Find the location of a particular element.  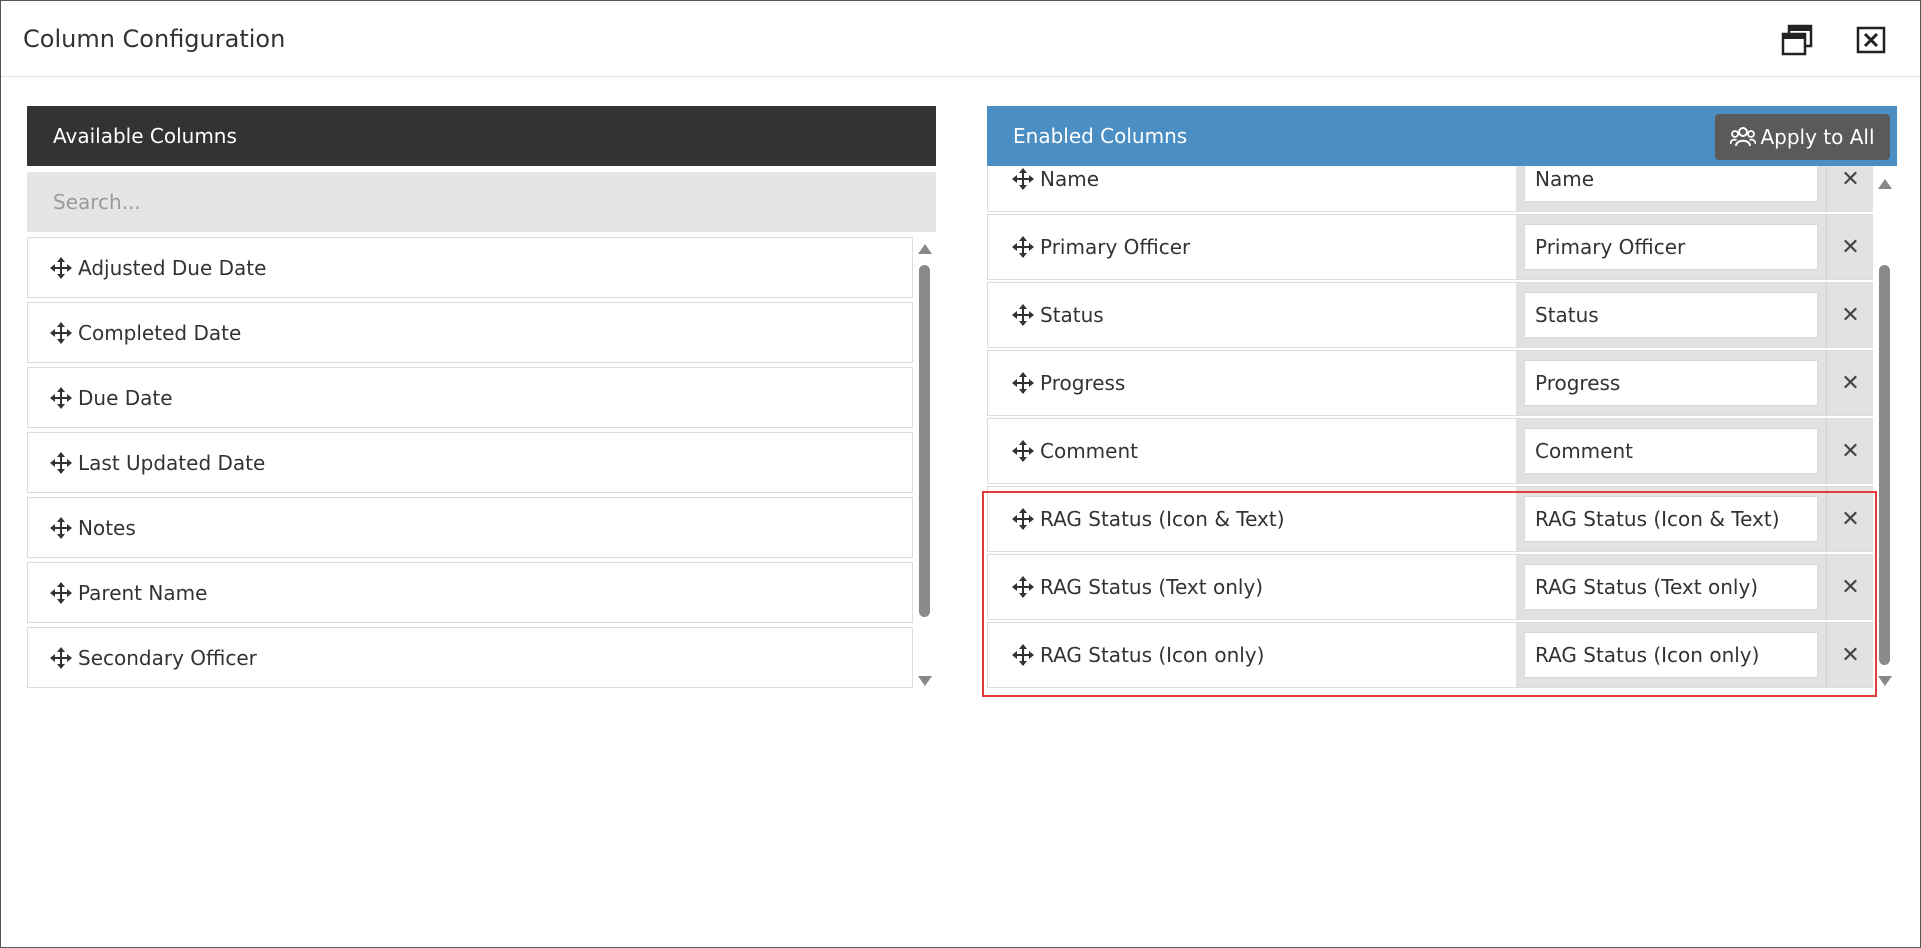

enabled-scroll-down-arrow is located at coordinates (1885, 681).